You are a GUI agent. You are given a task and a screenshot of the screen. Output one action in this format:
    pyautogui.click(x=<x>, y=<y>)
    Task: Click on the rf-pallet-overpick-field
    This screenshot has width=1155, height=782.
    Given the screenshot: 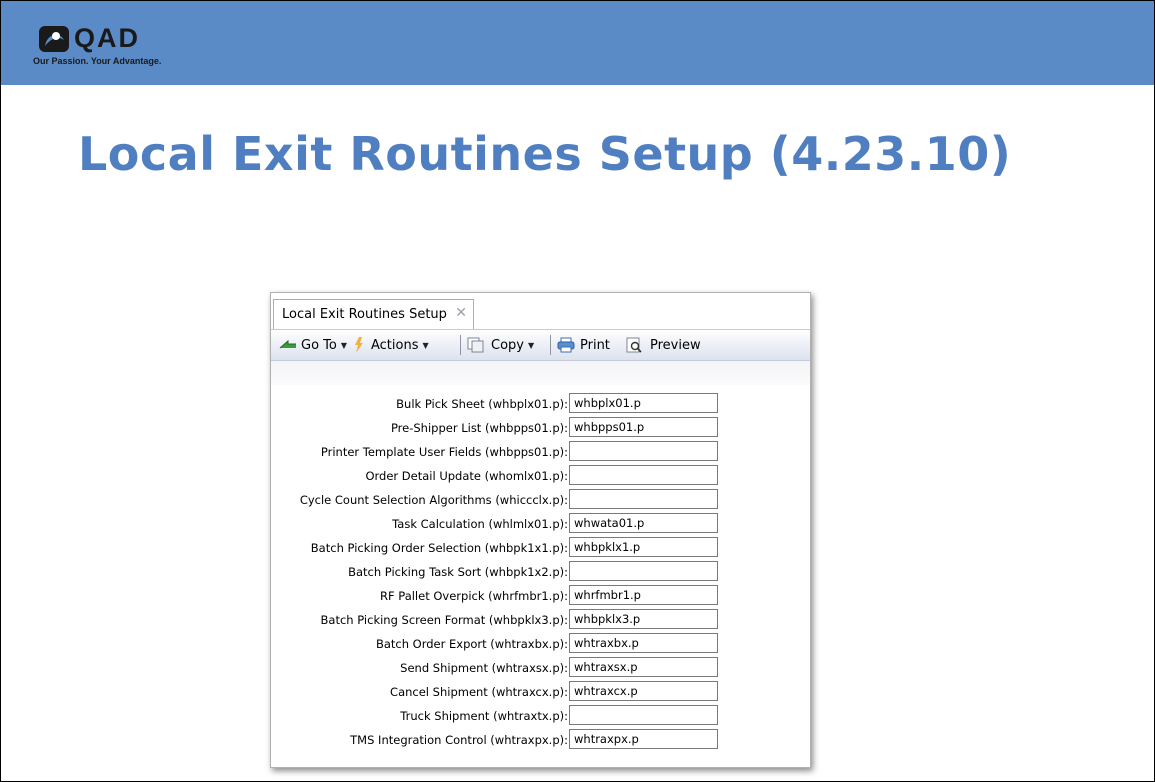 What is the action you would take?
    pyautogui.click(x=643, y=595)
    